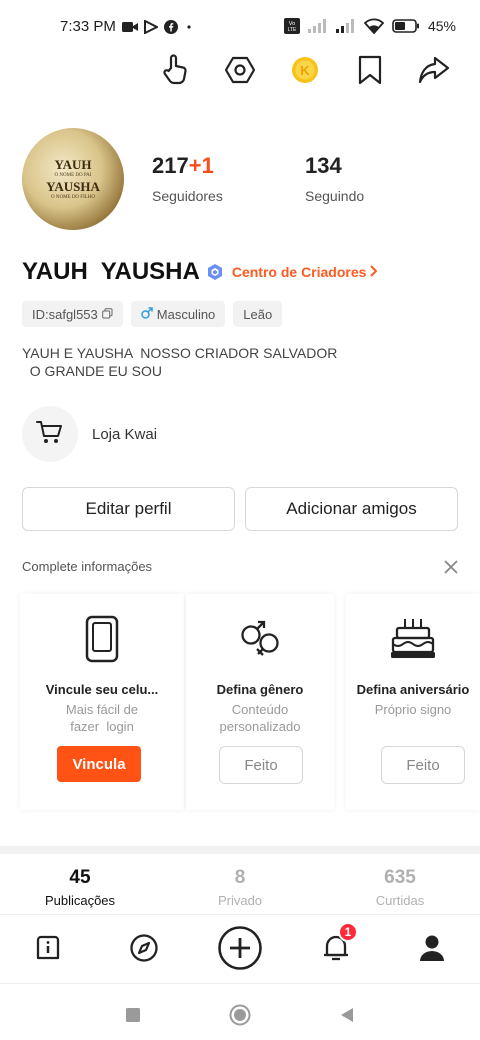  Describe the element at coordinates (413, 639) in the screenshot. I see `birthday-cake-icon` at that location.